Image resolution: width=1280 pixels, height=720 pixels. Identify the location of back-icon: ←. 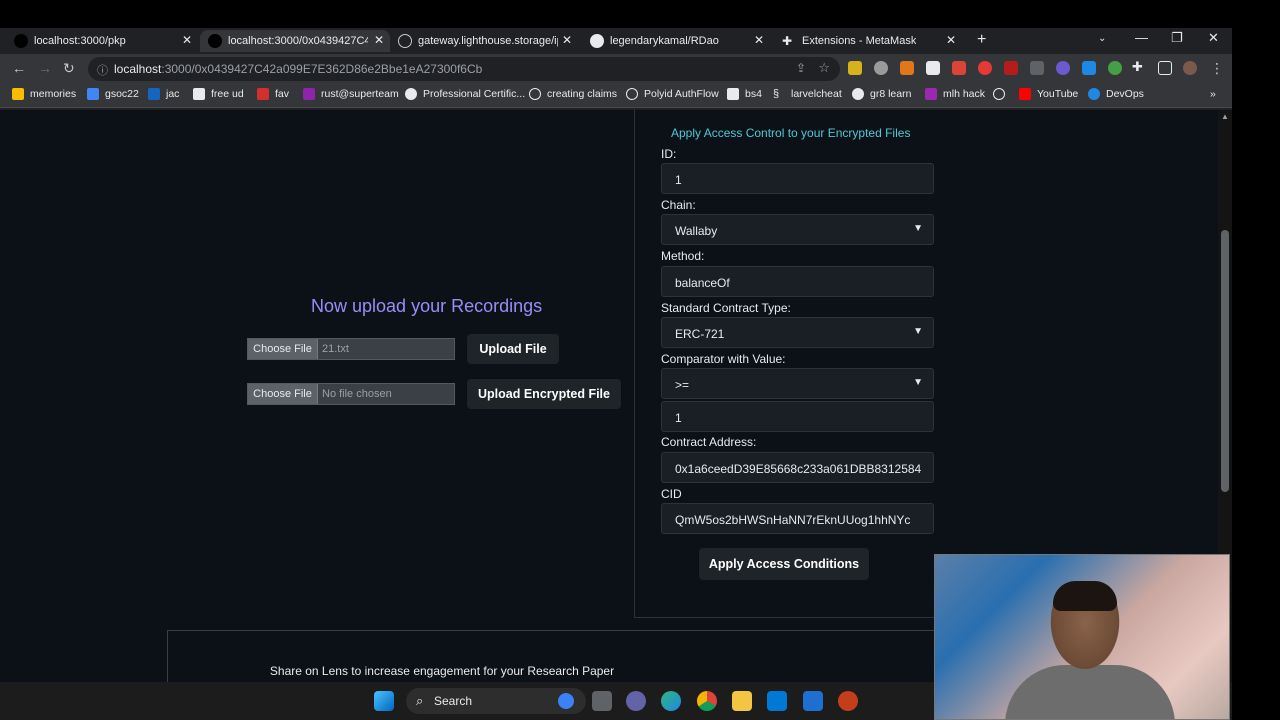
(19, 68).